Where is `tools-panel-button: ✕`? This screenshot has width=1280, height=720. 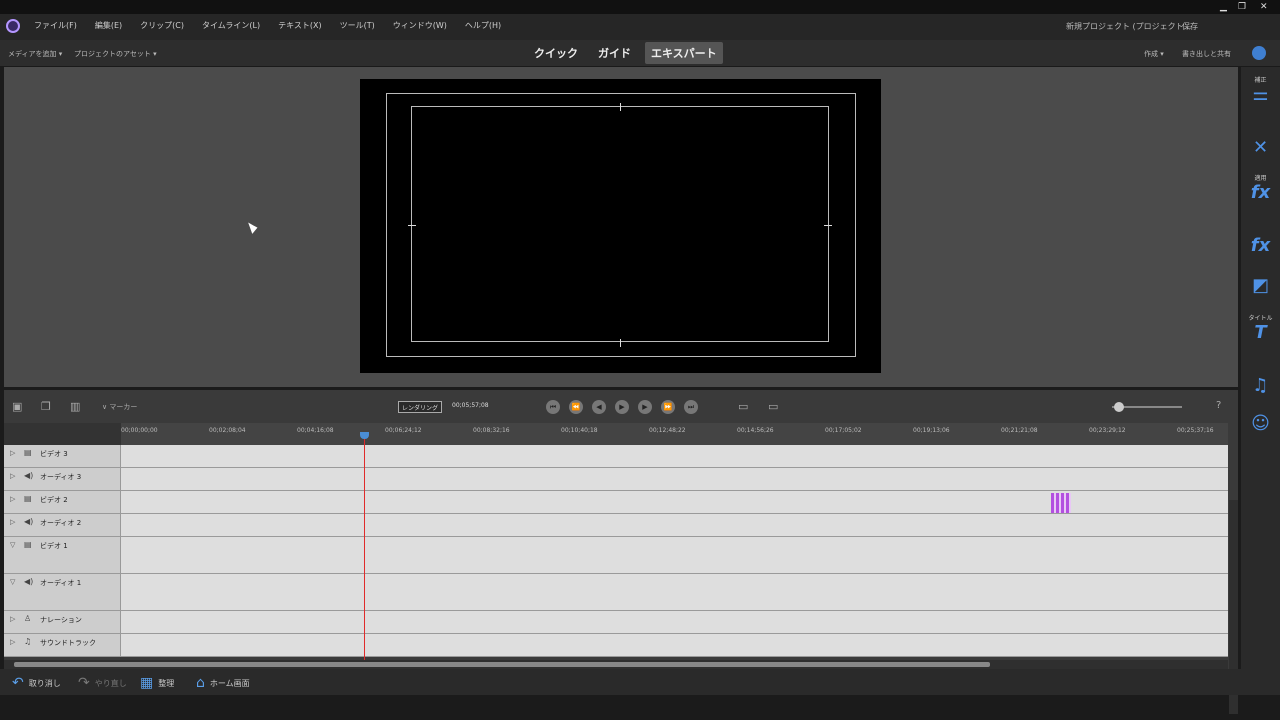
tools-panel-button: ✕ is located at coordinates (1260, 147).